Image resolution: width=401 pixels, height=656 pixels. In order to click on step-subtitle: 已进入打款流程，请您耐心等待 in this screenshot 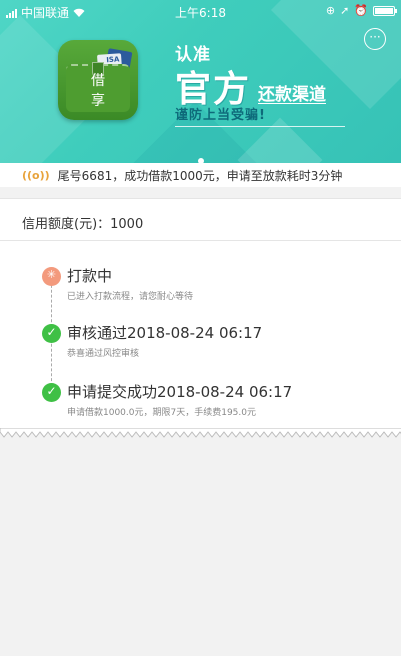, I will do `click(130, 297)`.